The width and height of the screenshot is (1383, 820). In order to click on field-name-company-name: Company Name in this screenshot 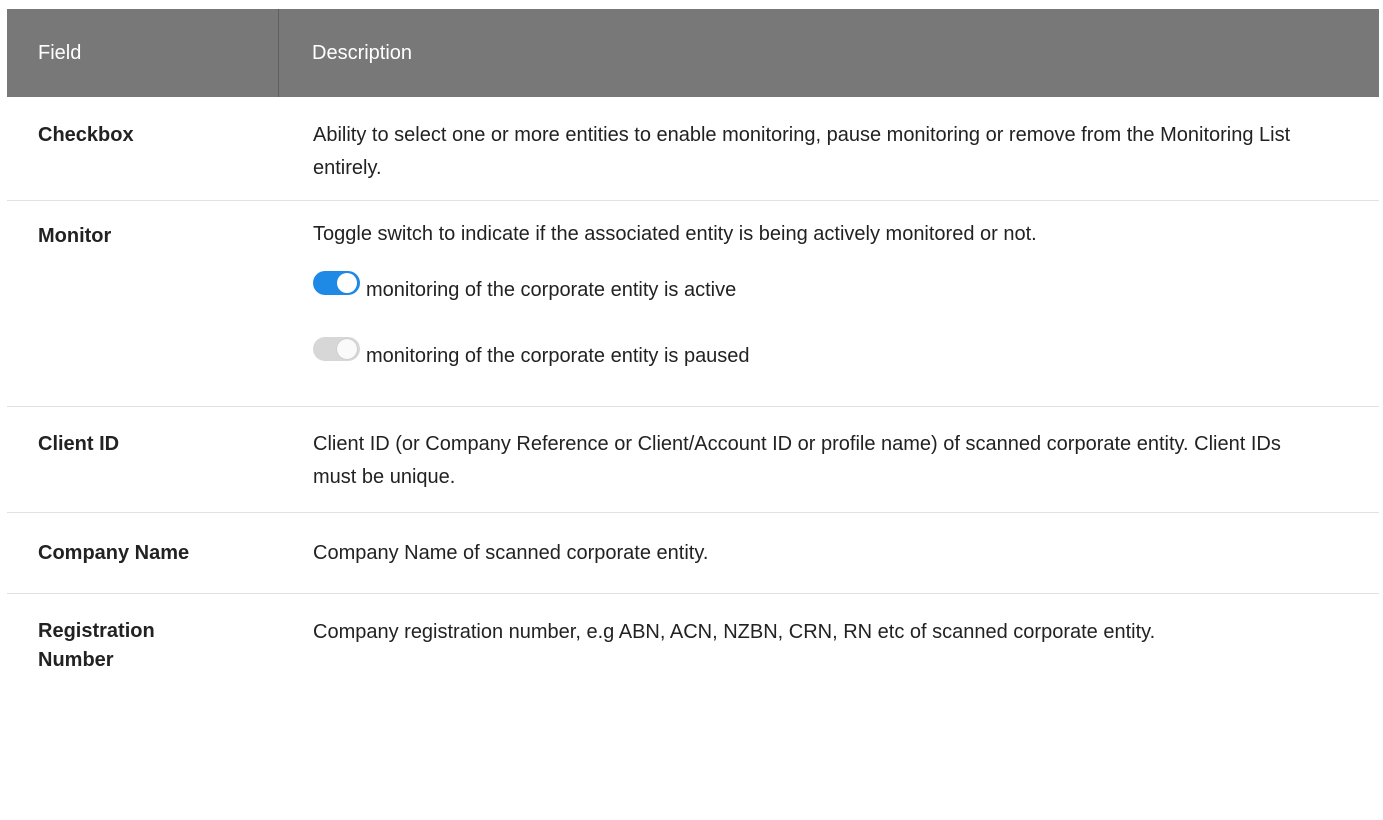, I will do `click(114, 553)`.